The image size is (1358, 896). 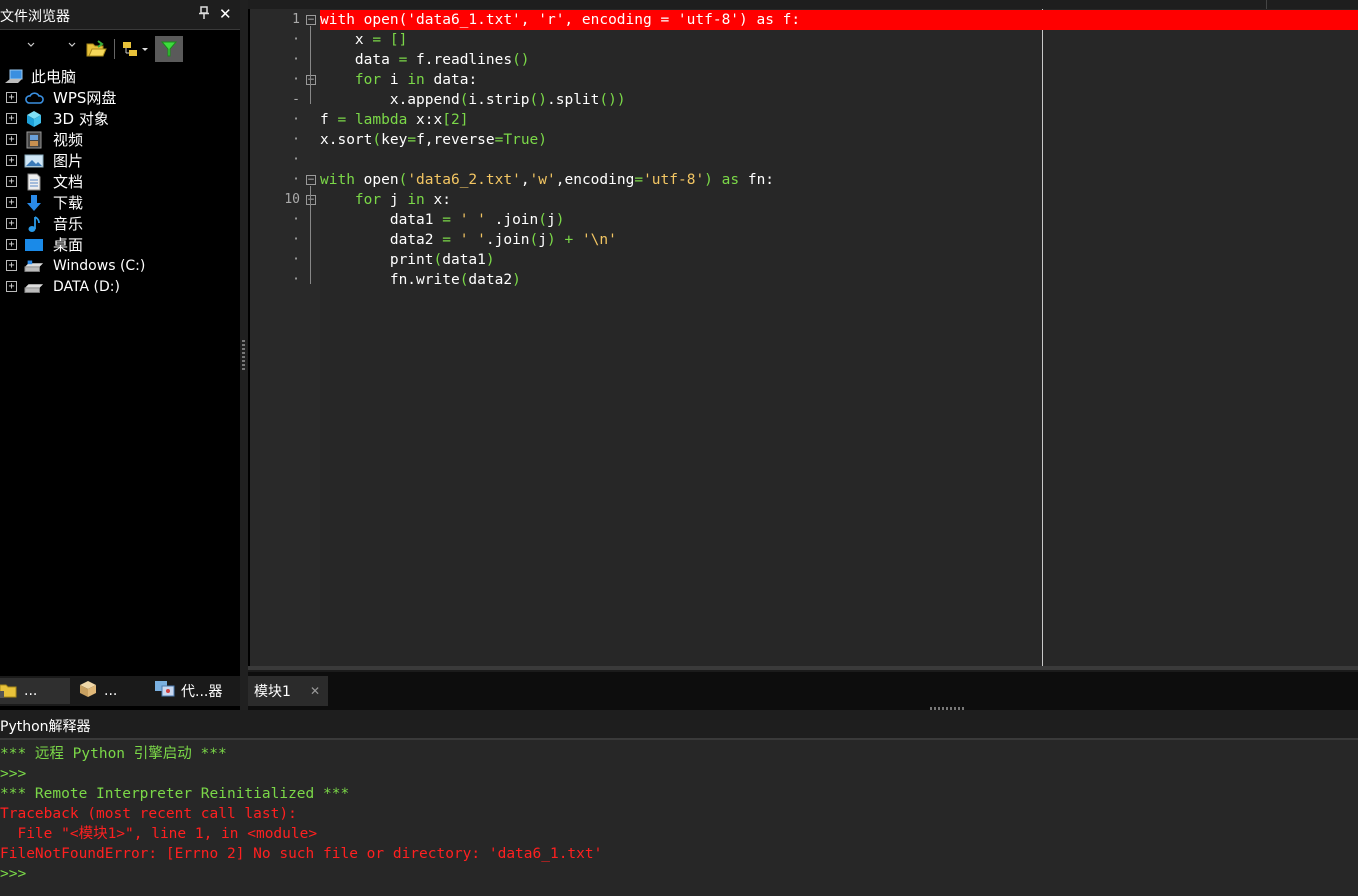 I want to click on tree-node-label: 此电脑, so click(x=54, y=77).